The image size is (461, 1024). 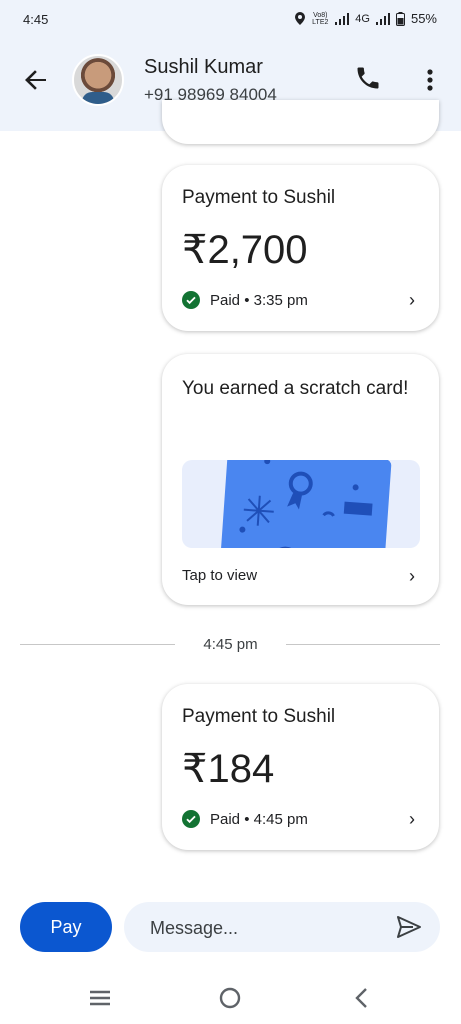 I want to click on send-button, so click(x=409, y=927).